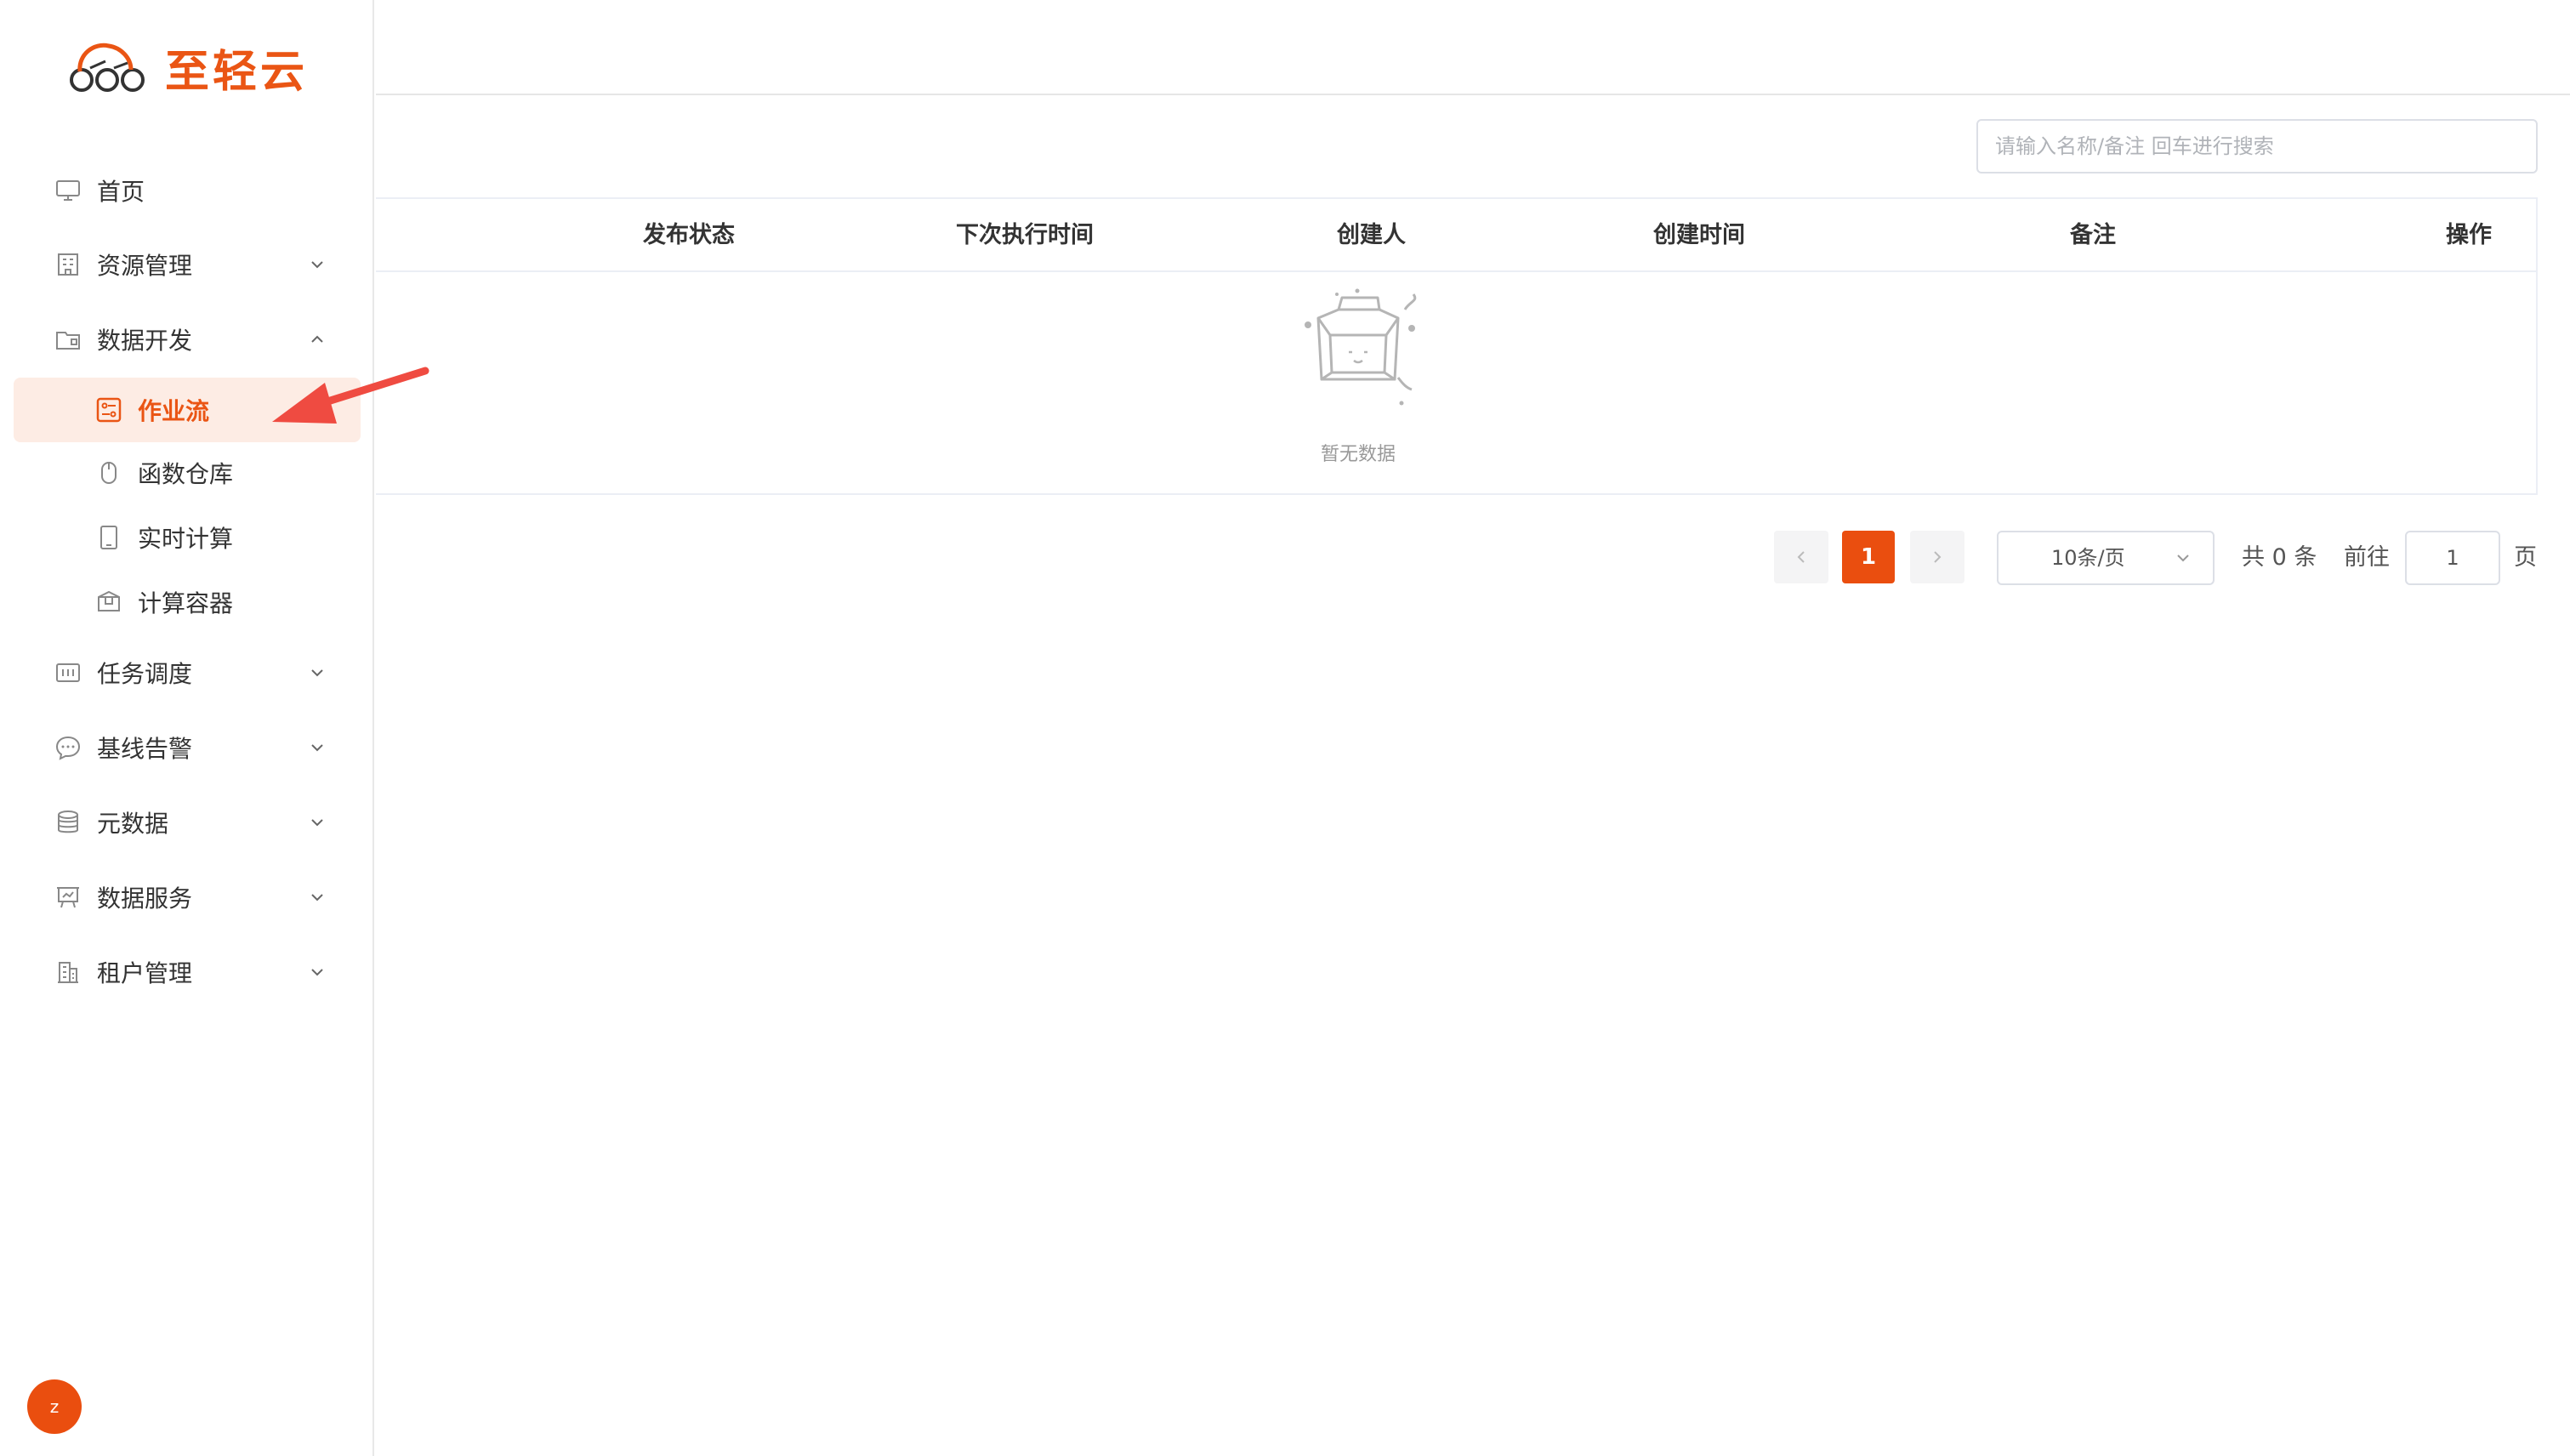 The image size is (2570, 1456). What do you see at coordinates (1868, 557) in the screenshot?
I see `page-number-current: 1` at bounding box center [1868, 557].